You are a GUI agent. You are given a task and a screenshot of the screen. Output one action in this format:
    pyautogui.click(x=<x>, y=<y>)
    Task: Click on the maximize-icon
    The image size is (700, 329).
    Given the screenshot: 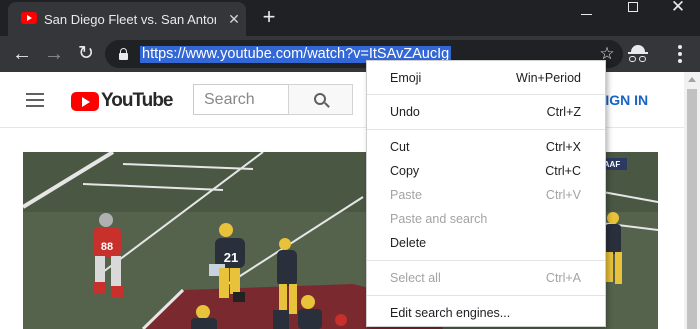 What is the action you would take?
    pyautogui.click(x=633, y=7)
    